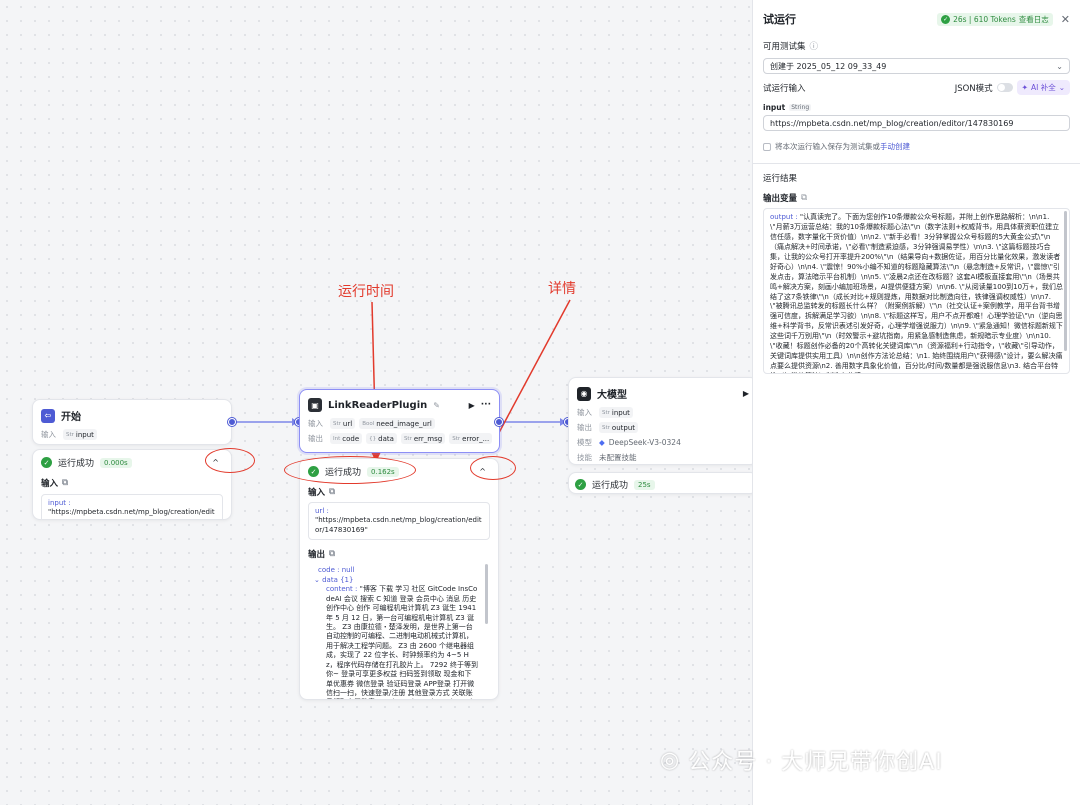 The height and width of the screenshot is (805, 1080). I want to click on plugin-node-title: LinkReaderPlugin, so click(378, 405).